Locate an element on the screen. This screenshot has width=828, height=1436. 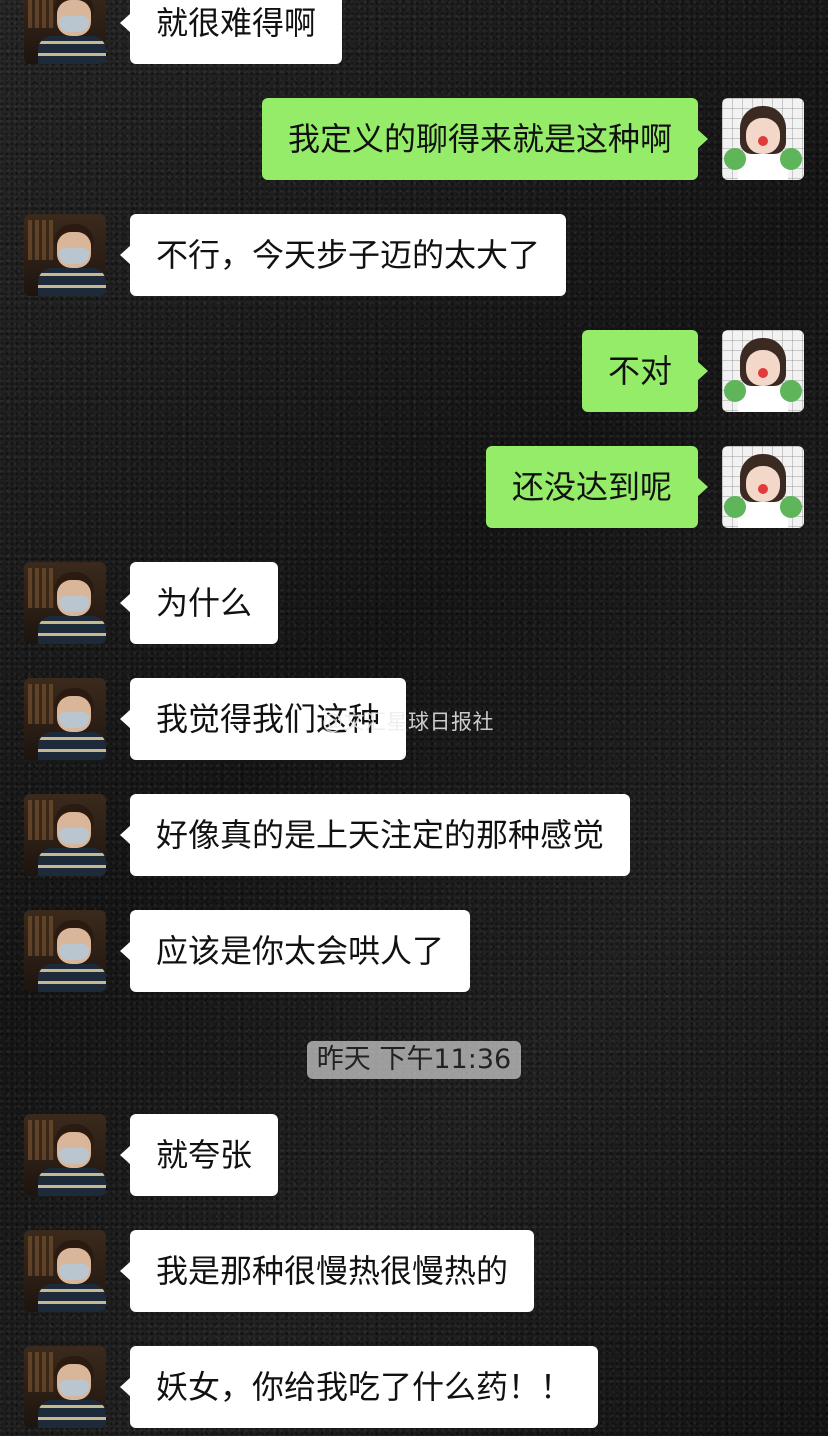
message-incoming: 我是那种很慢热很慢热的 is located at coordinates (414, 1271).